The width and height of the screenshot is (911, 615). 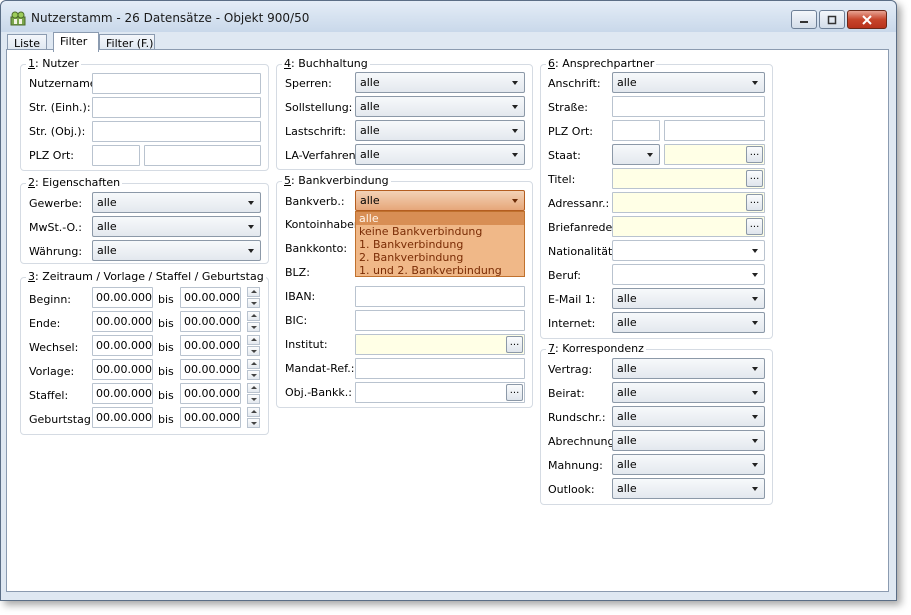 What do you see at coordinates (688, 440) in the screenshot?
I see `abrechnung-dropdown: alle` at bounding box center [688, 440].